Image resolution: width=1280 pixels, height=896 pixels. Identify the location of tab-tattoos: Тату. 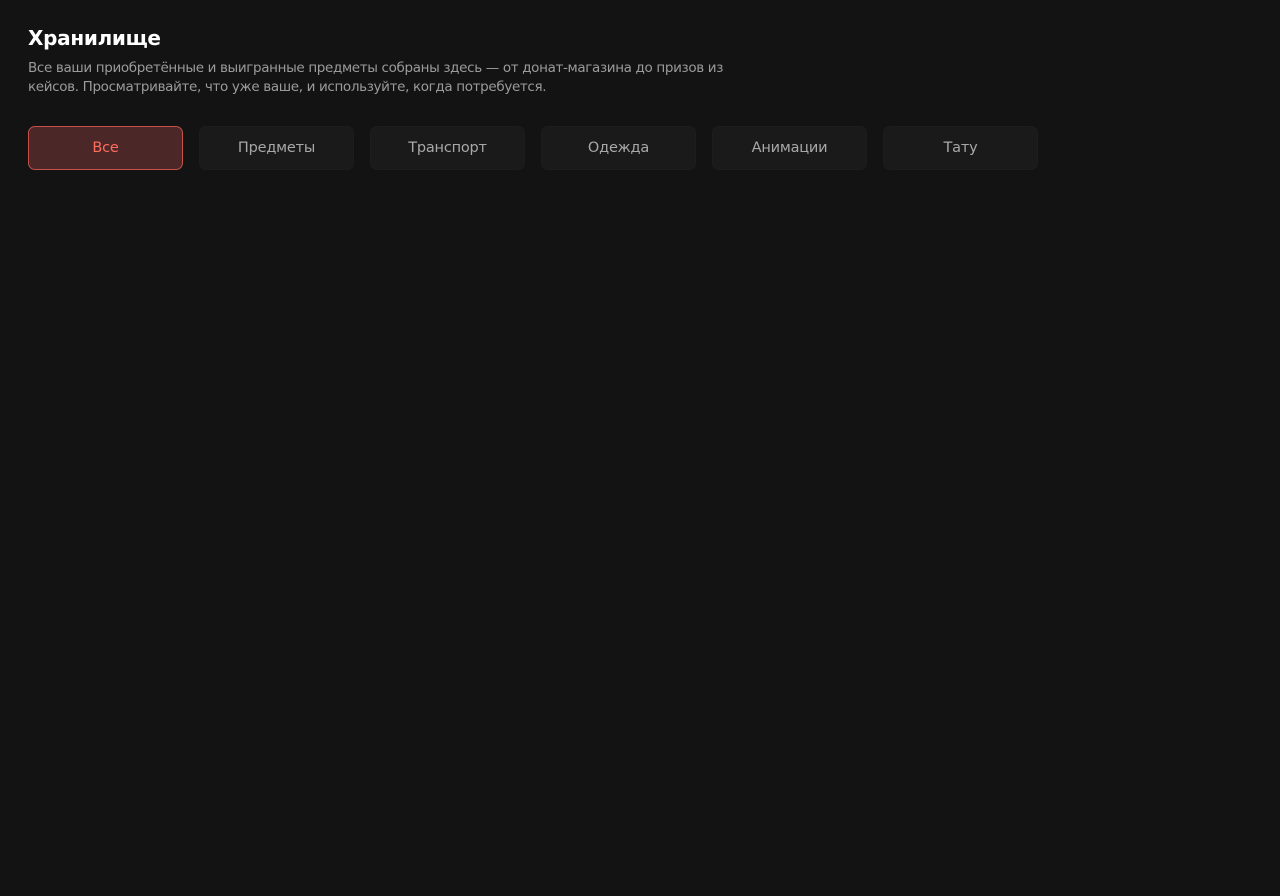
(960, 148).